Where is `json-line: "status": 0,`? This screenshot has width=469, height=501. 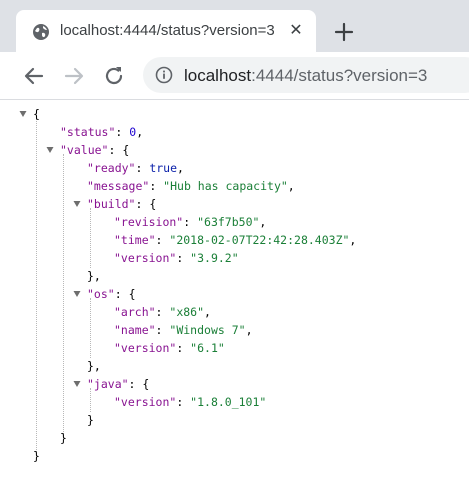 json-line: "status": 0, is located at coordinates (101, 132).